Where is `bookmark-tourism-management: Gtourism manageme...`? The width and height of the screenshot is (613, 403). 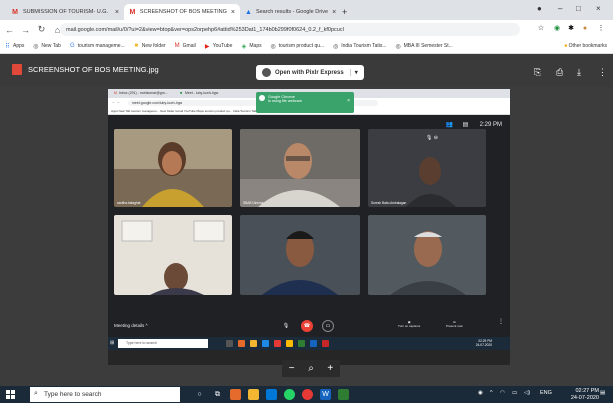
bookmark-tourism-management: Gtourism manageme... is located at coordinates (97, 46).